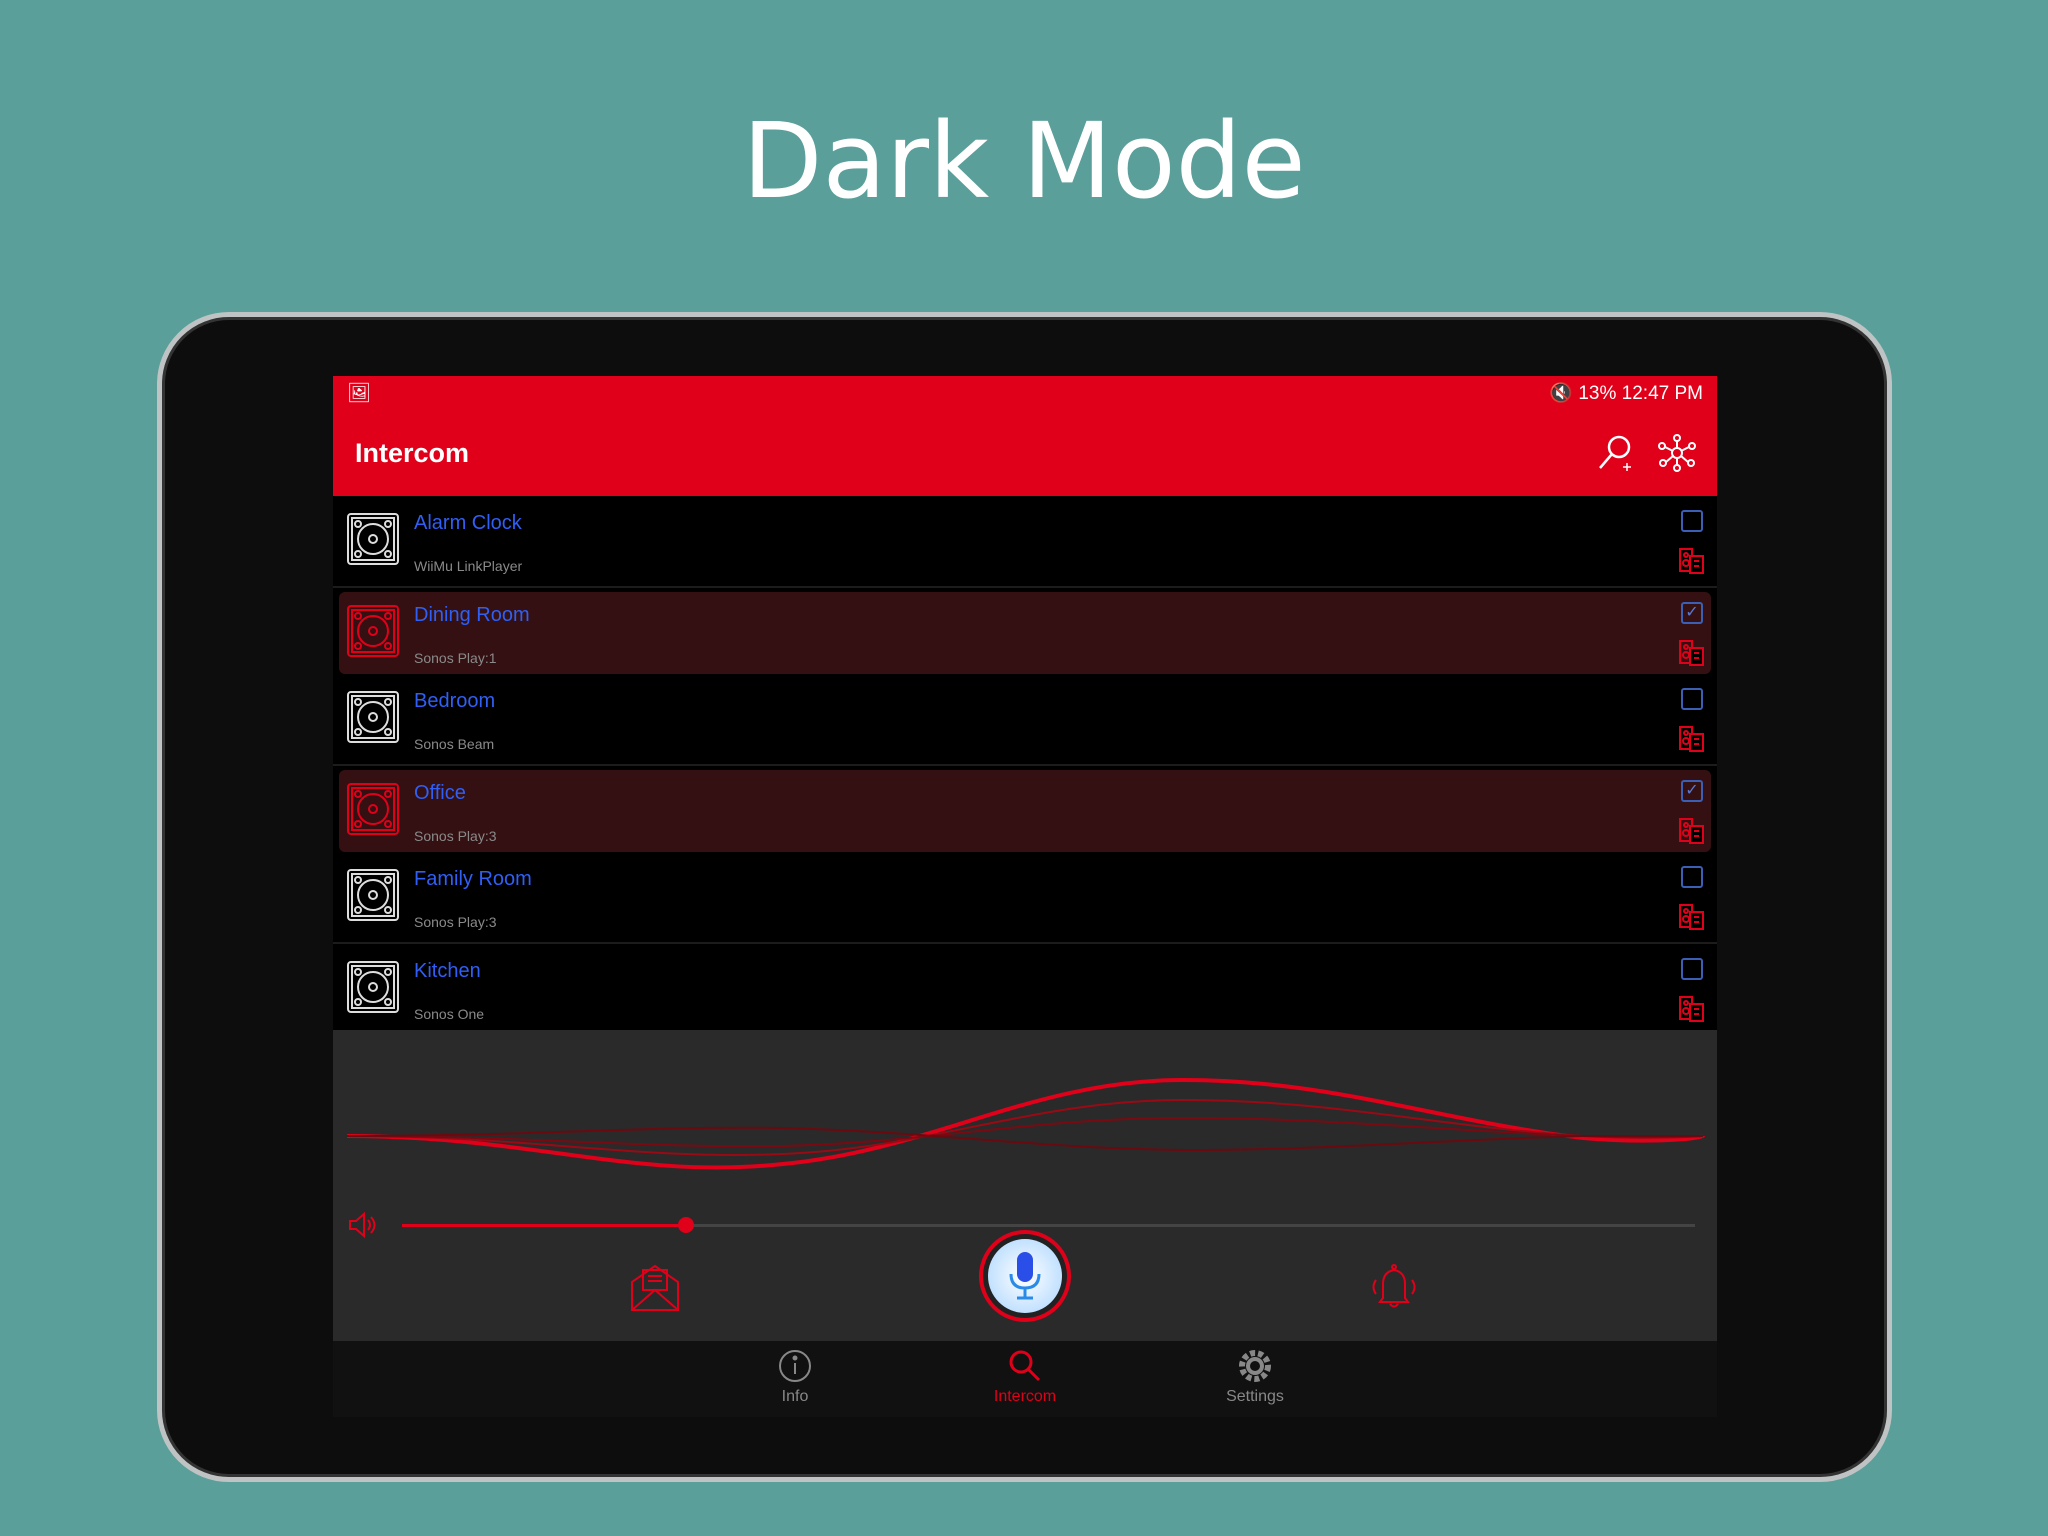  I want to click on device-model: WiiMu LinkPlayer, so click(468, 566).